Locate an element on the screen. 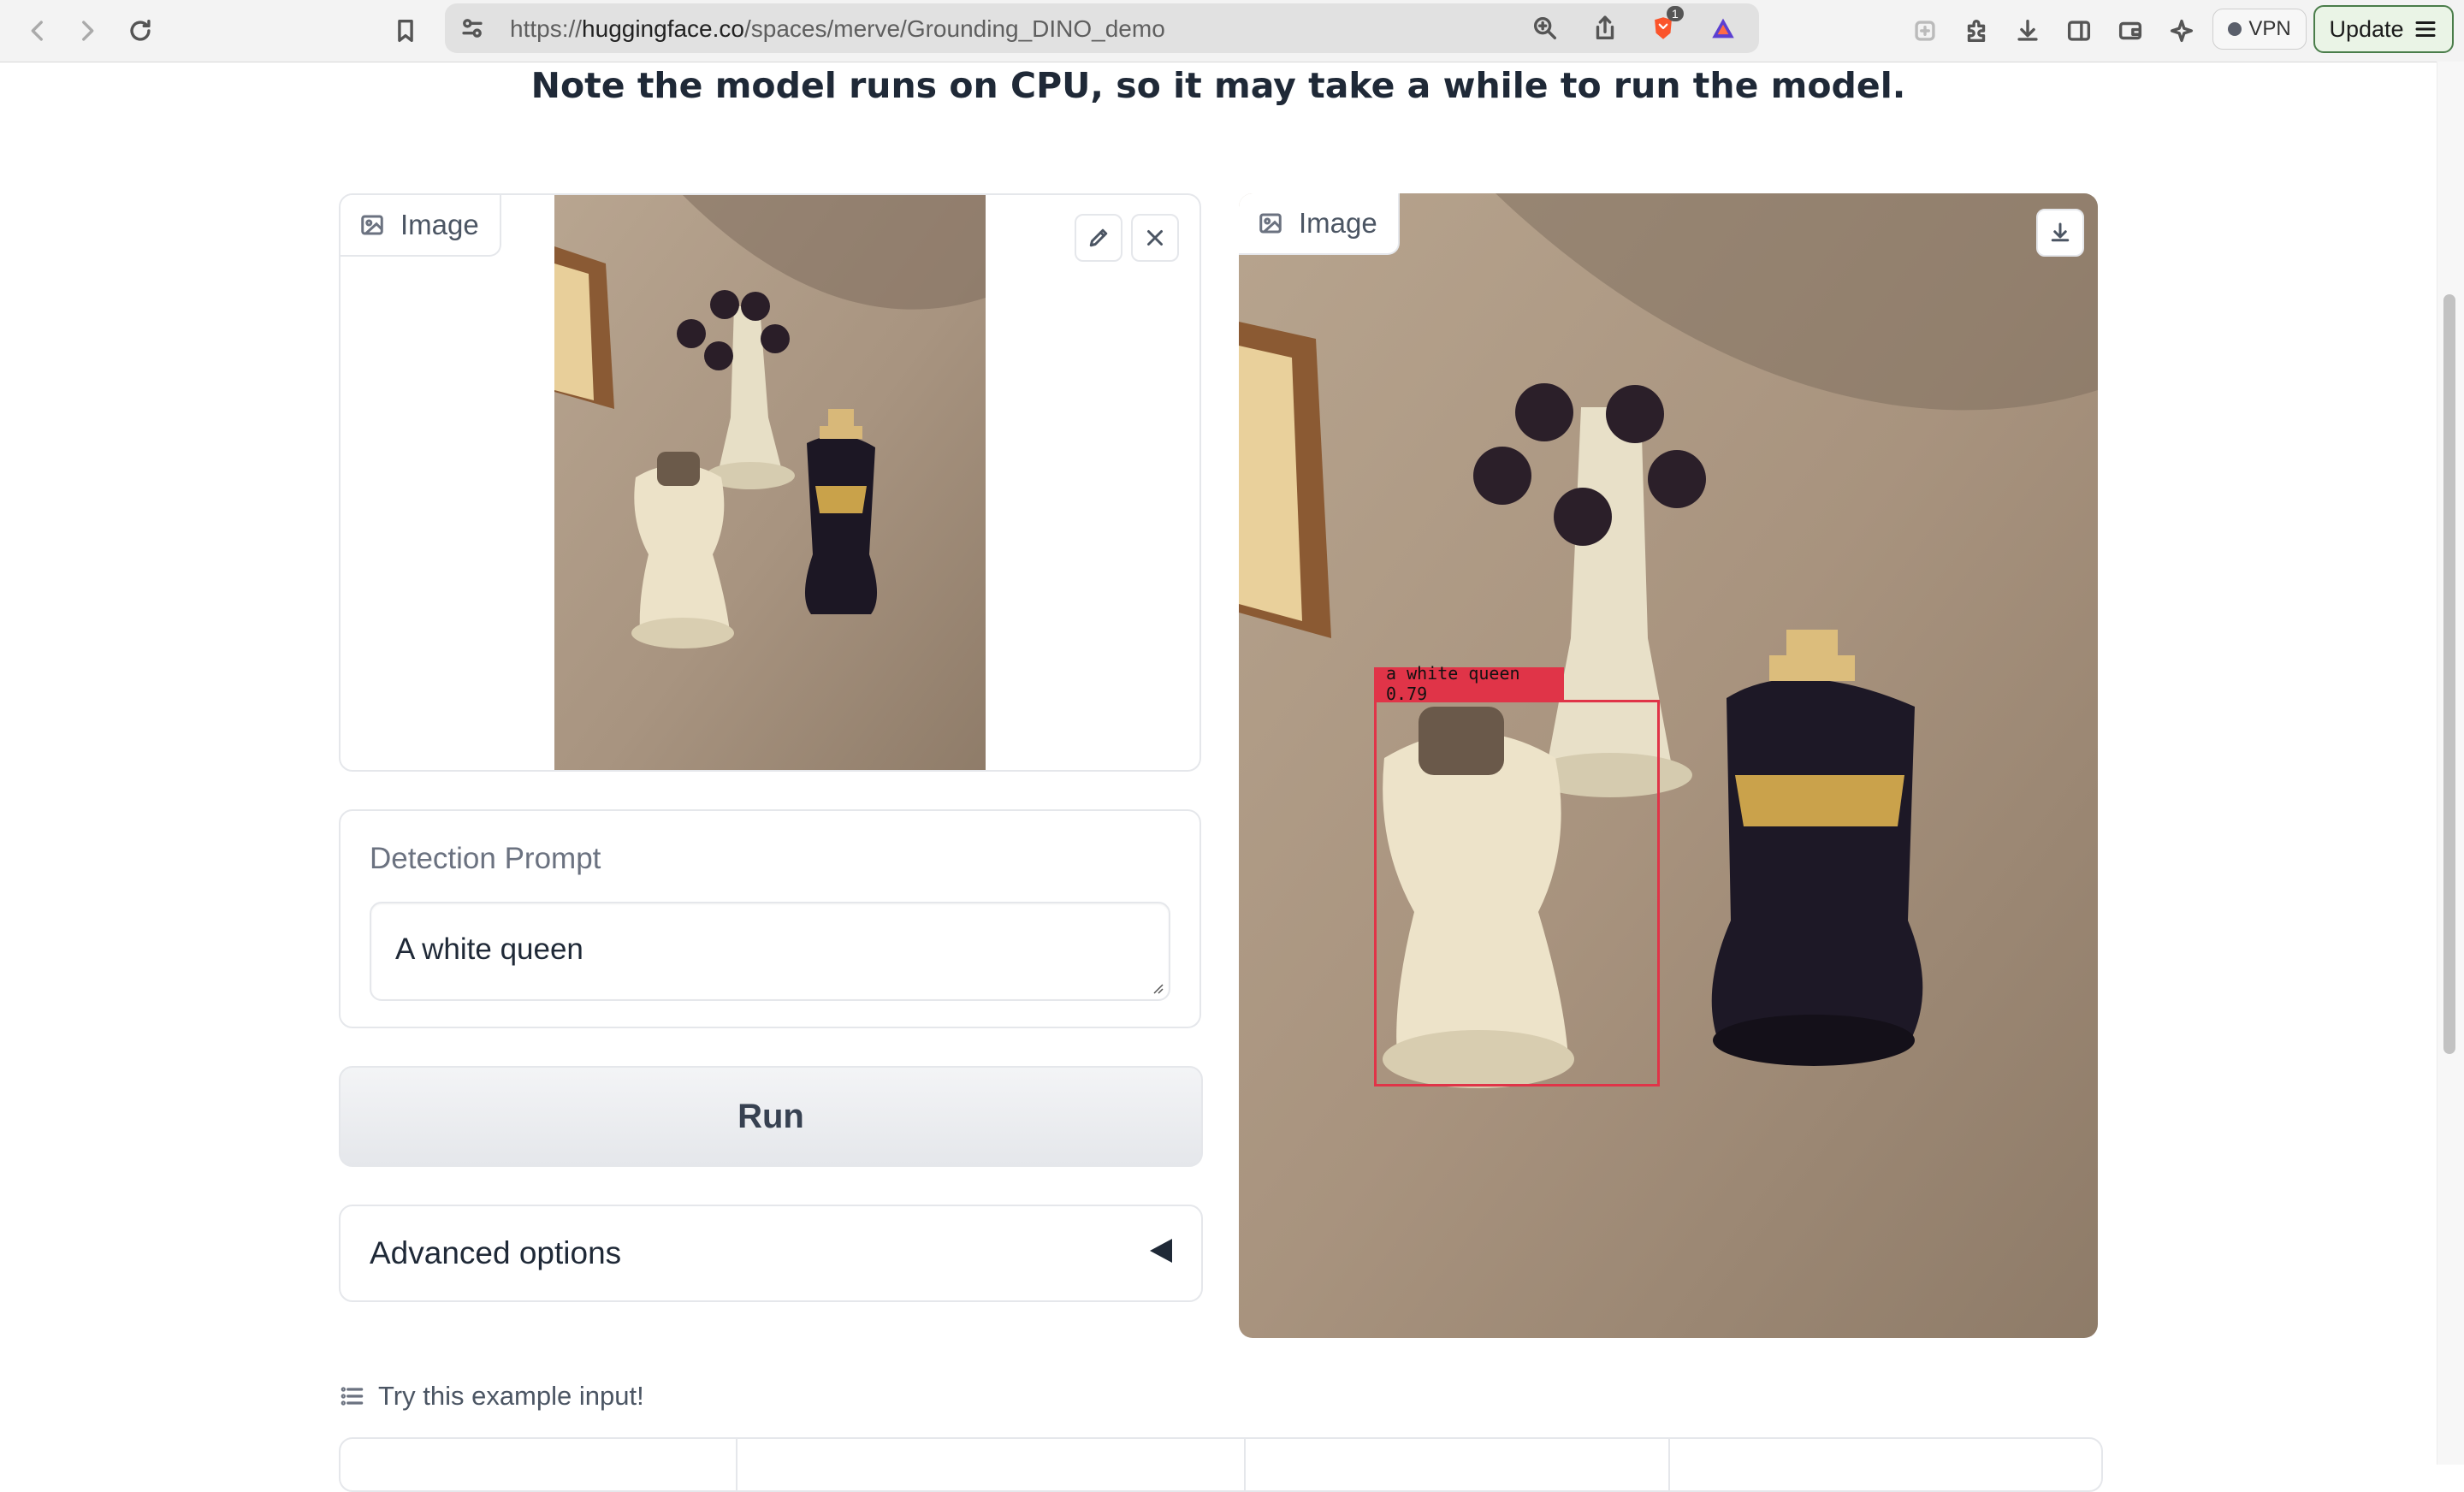 This screenshot has height=1492, width=2464. detection-label: a white queen 0.79 is located at coordinates (1469, 683).